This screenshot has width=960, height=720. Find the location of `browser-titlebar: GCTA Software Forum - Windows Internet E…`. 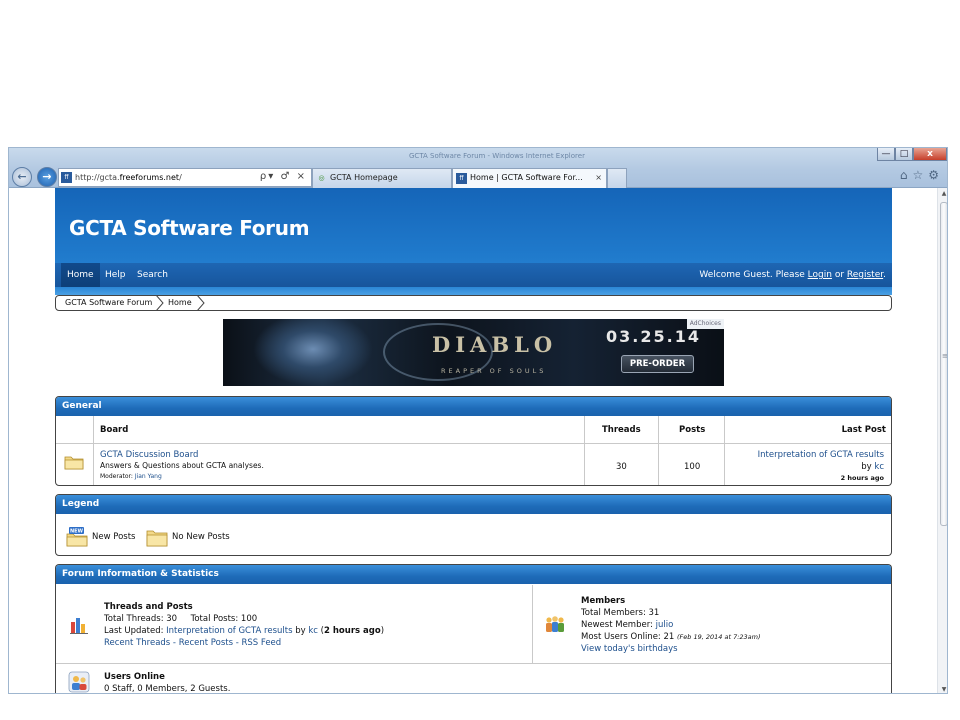

browser-titlebar: GCTA Software Forum - Windows Internet E… is located at coordinates (478, 168).